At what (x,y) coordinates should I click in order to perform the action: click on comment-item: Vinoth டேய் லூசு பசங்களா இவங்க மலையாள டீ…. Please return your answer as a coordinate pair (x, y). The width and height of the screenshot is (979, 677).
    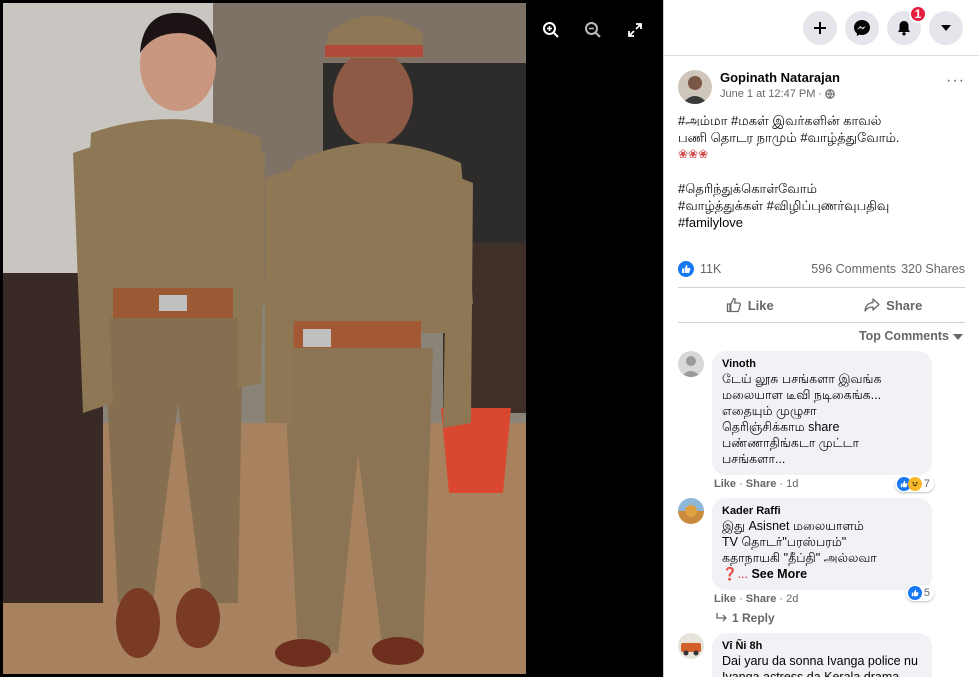
    Looking at the image, I should click on (821, 421).